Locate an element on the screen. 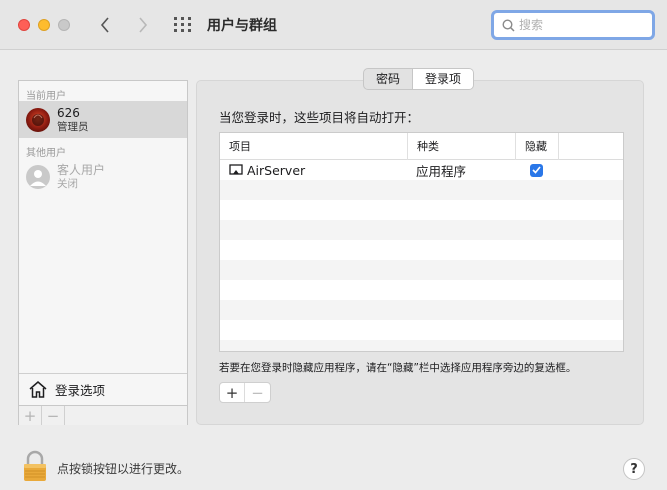 The image size is (667, 490). tab-login-items: 登录项 is located at coordinates (443, 79).